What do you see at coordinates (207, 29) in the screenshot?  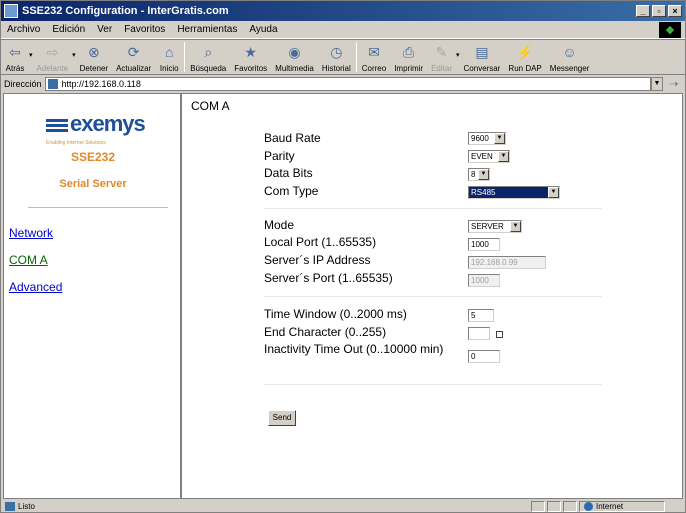 I see `menu-herramientas: Herramientas` at bounding box center [207, 29].